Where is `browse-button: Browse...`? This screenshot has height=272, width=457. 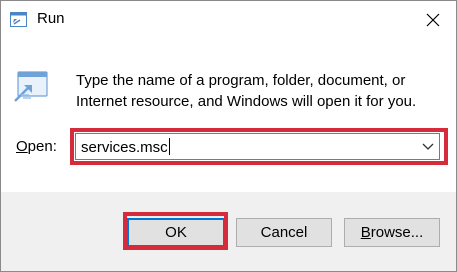 browse-button: Browse... is located at coordinates (392, 232).